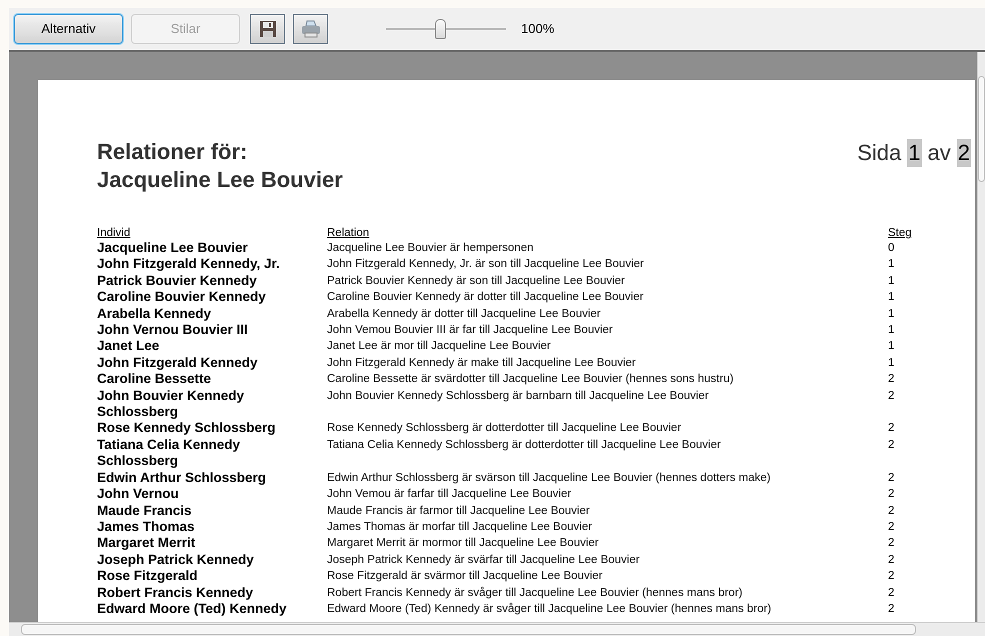 Image resolution: width=985 pixels, height=636 pixels. Describe the element at coordinates (148, 576) in the screenshot. I see `individual-name: Rose Fitzgerald` at that location.